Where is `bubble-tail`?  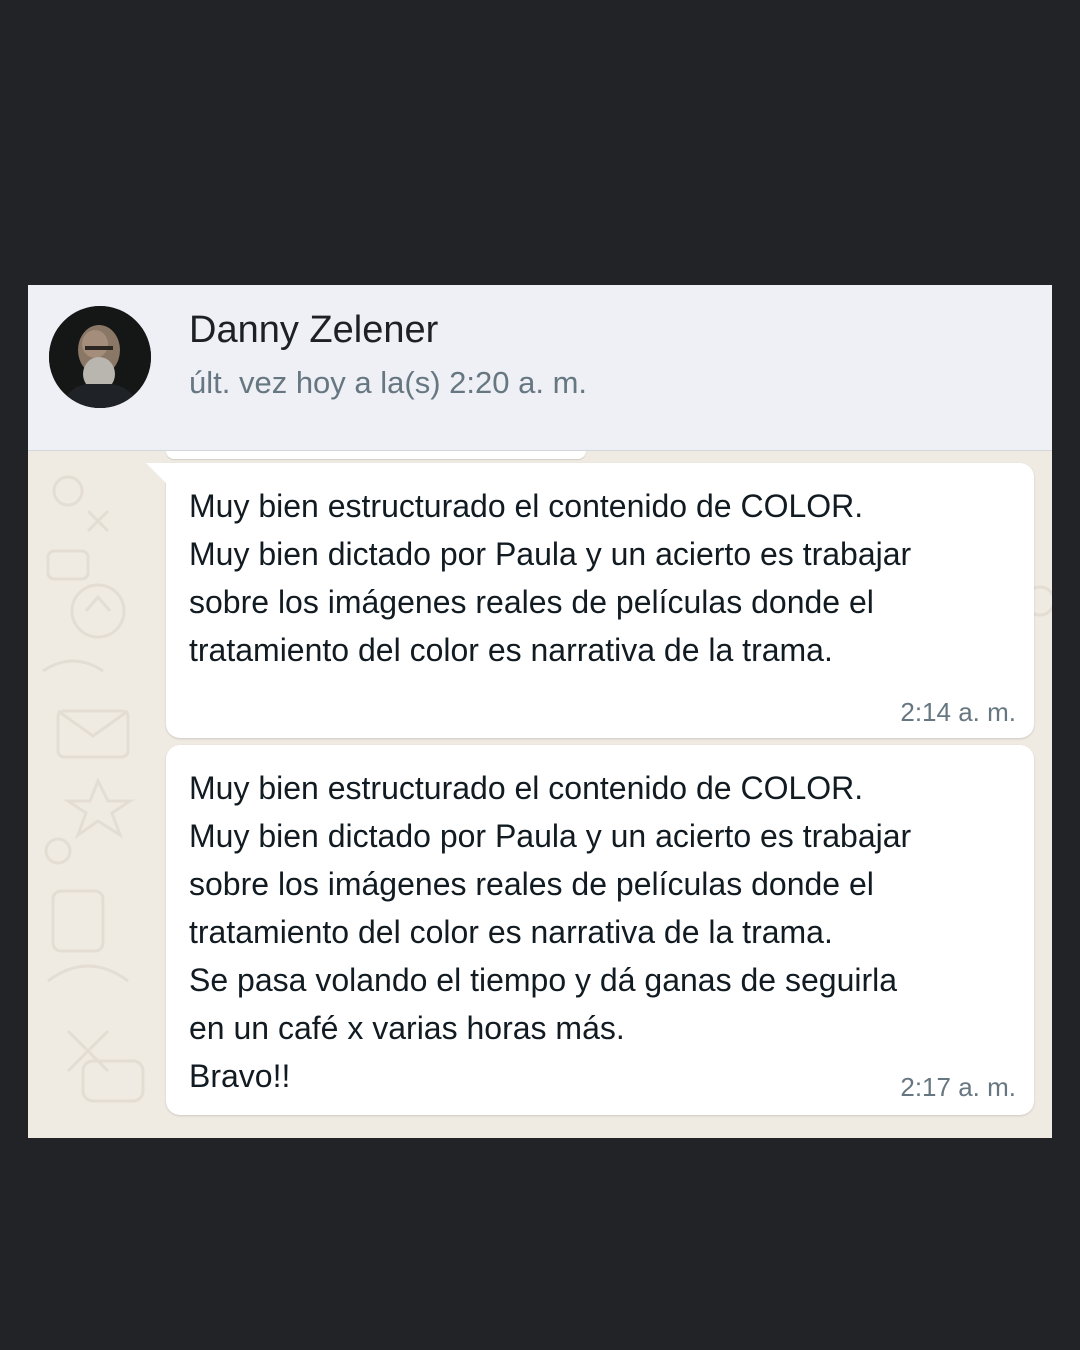 bubble-tail is located at coordinates (156, 473).